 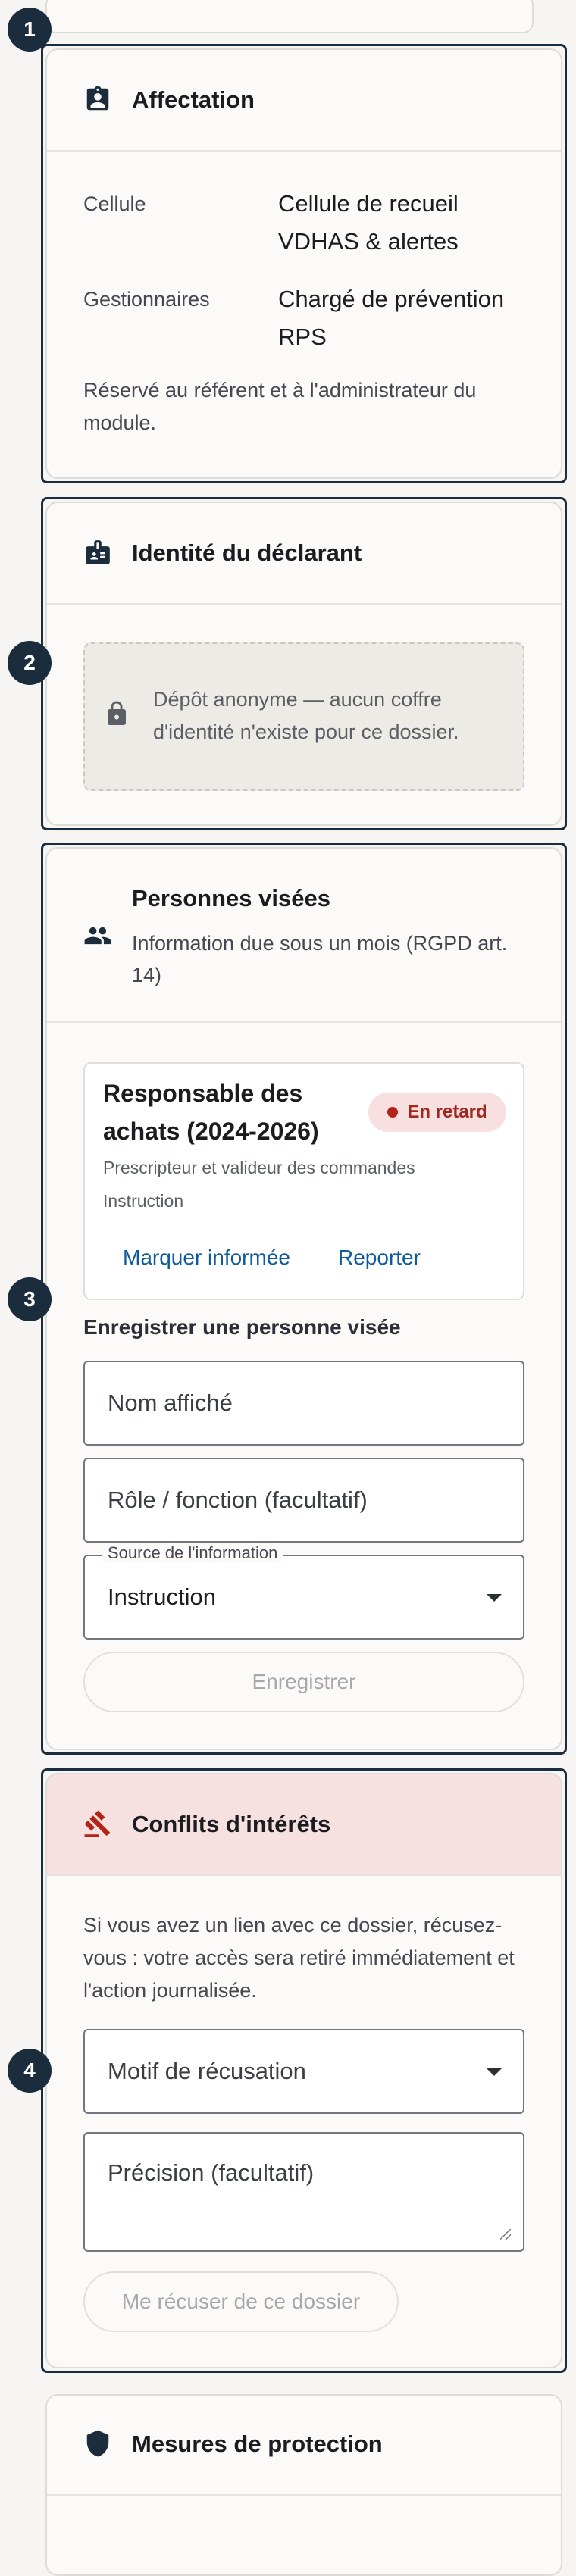 I want to click on resize-handle-icon, so click(x=505, y=2234).